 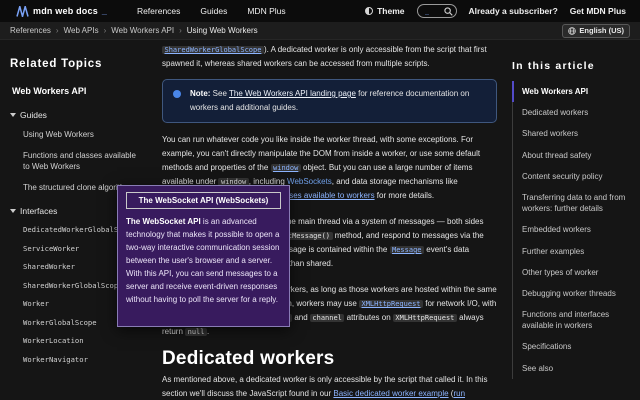 What do you see at coordinates (142, 30) in the screenshot?
I see `breadcrumb-item: Web Workers API` at bounding box center [142, 30].